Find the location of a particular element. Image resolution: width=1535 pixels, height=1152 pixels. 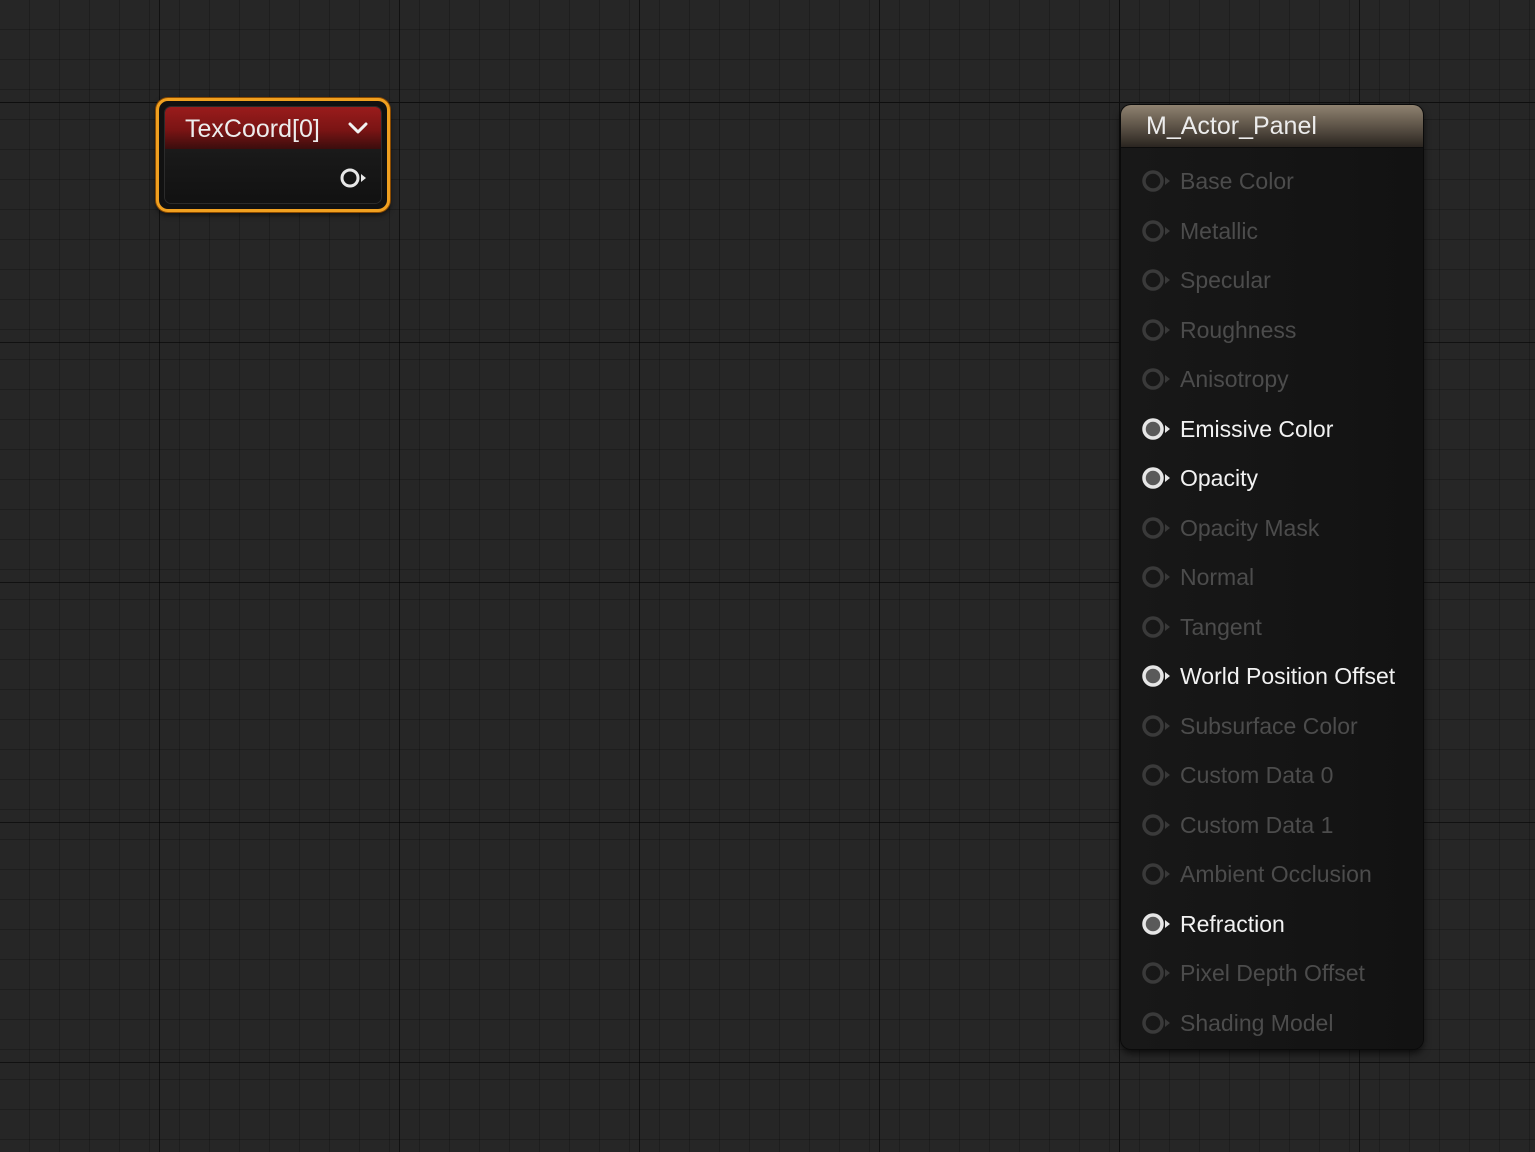

texcoord-node-frame: TexCoord[0] is located at coordinates (273, 155).